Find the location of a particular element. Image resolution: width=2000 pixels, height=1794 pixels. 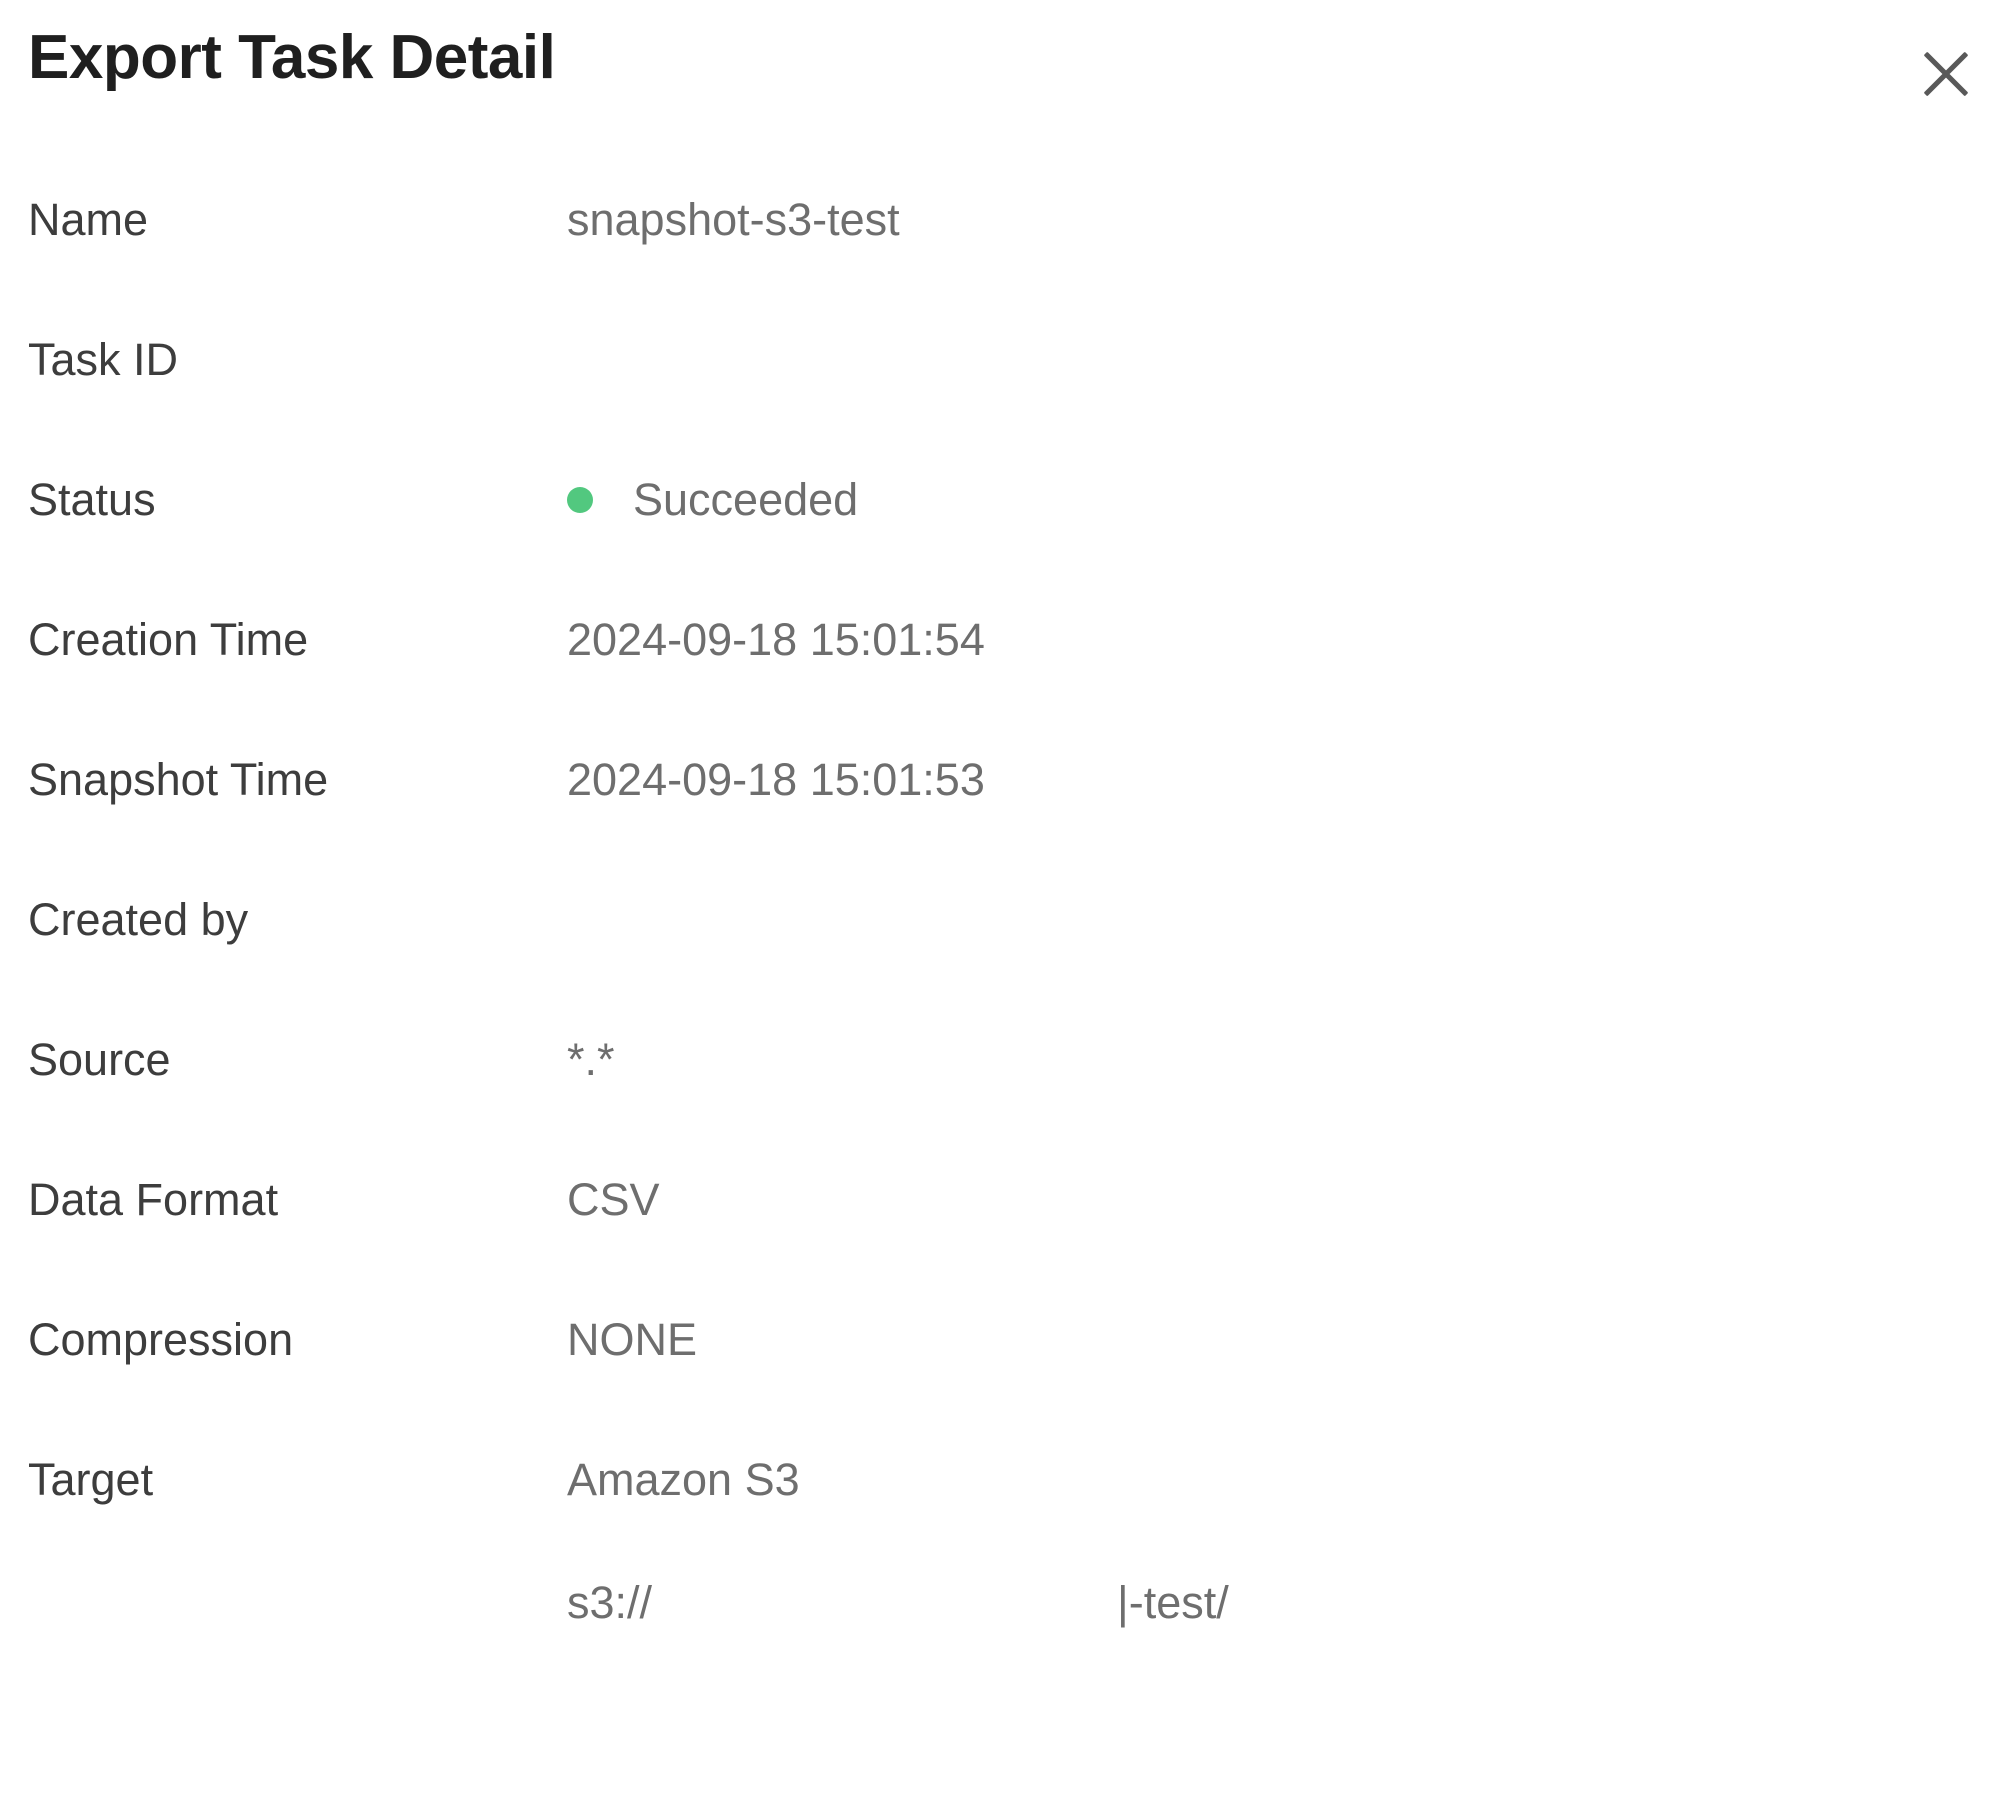

detail-row-data-format: Data Format CSV is located at coordinates (1000, 1200).